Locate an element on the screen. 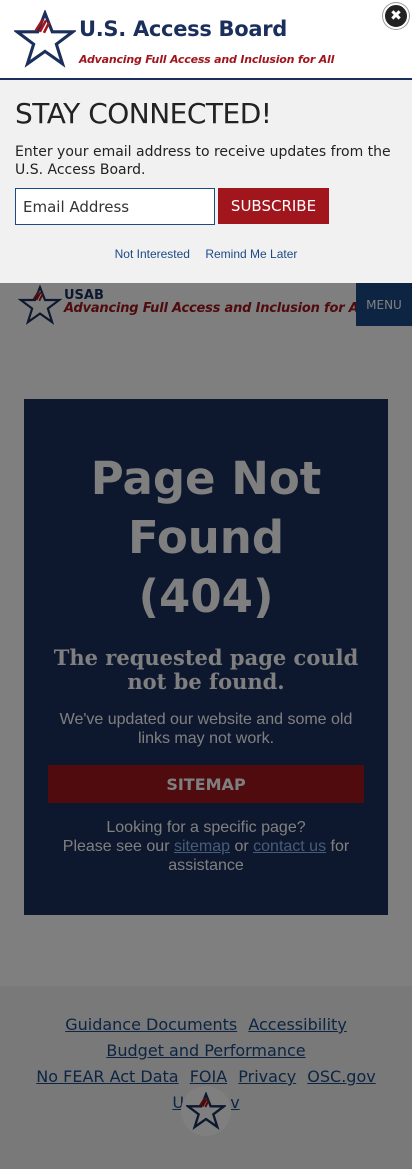 The height and width of the screenshot is (1169, 412). popup-links: Not Interested Remind Me Later is located at coordinates (206, 254).